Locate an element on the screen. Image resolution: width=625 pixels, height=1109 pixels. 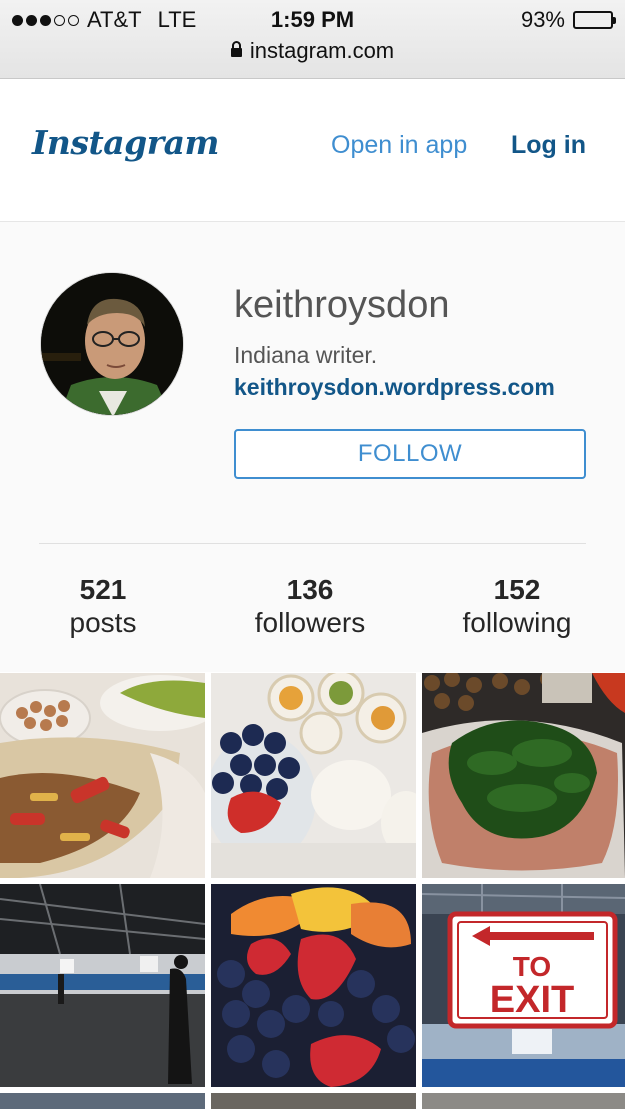
ham-with-spinach-photo is located at coordinates (523, 775).